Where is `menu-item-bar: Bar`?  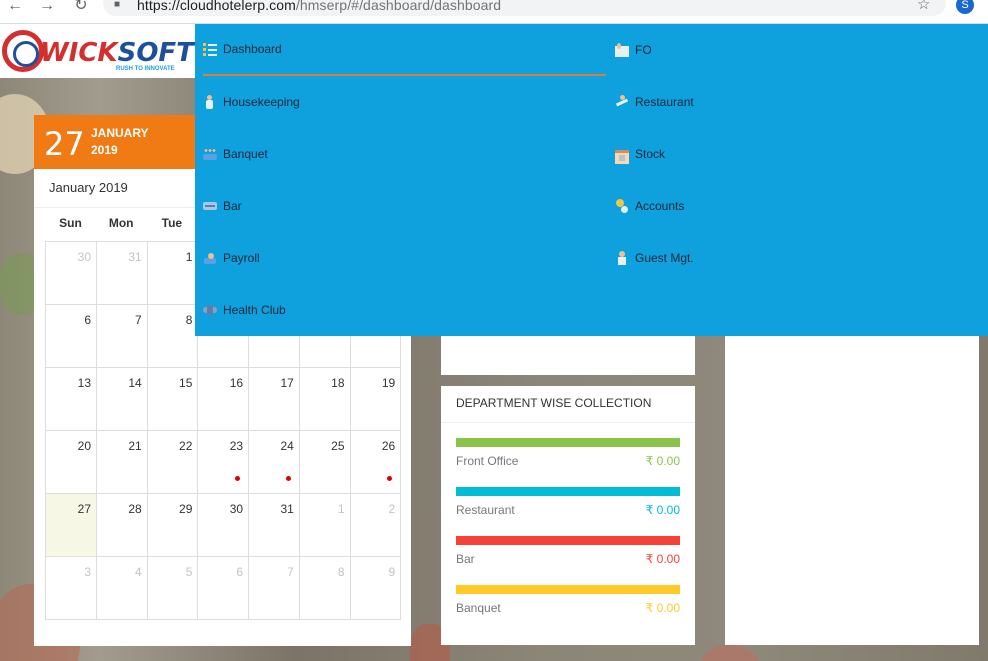 menu-item-bar: Bar is located at coordinates (404, 206).